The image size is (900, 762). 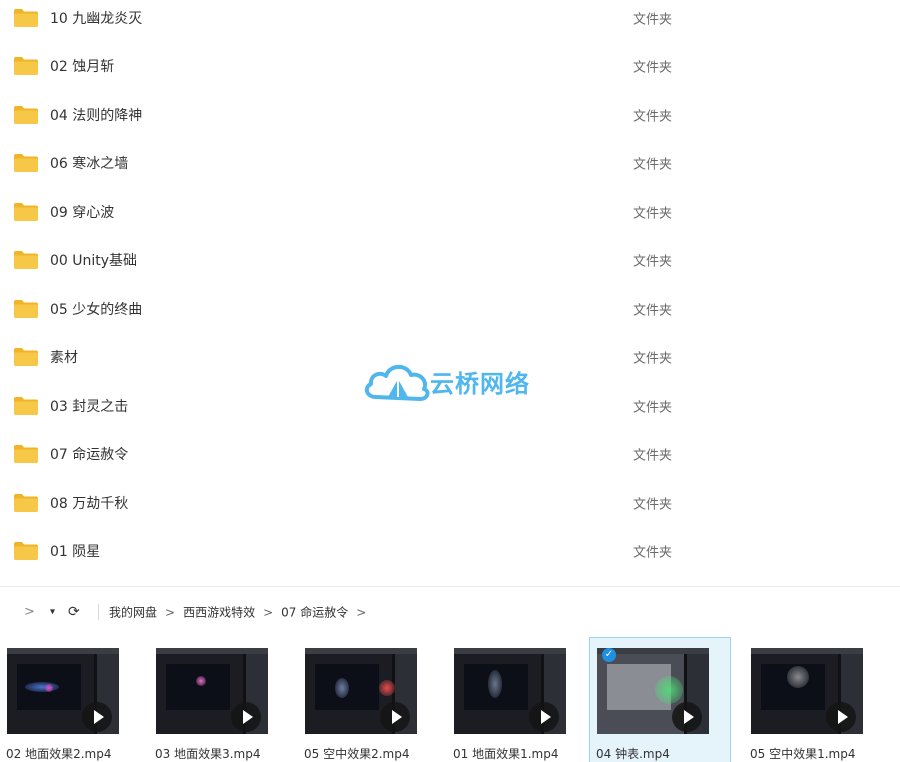 What do you see at coordinates (75, 552) in the screenshot?
I see `file-name: 01 陨星` at bounding box center [75, 552].